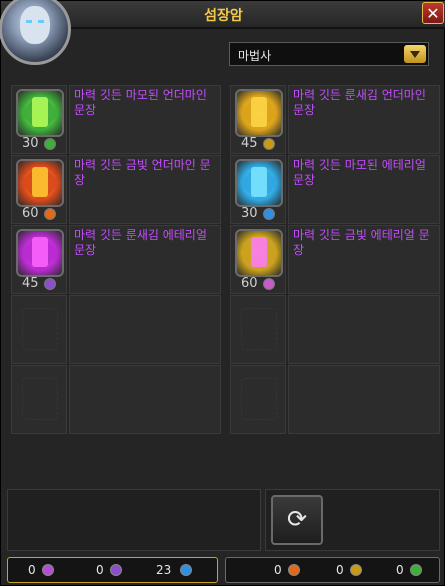  Describe the element at coordinates (140, 242) in the screenshot. I see `item-name: 마력 깃든 룬새김 에테리얼 문장` at that location.